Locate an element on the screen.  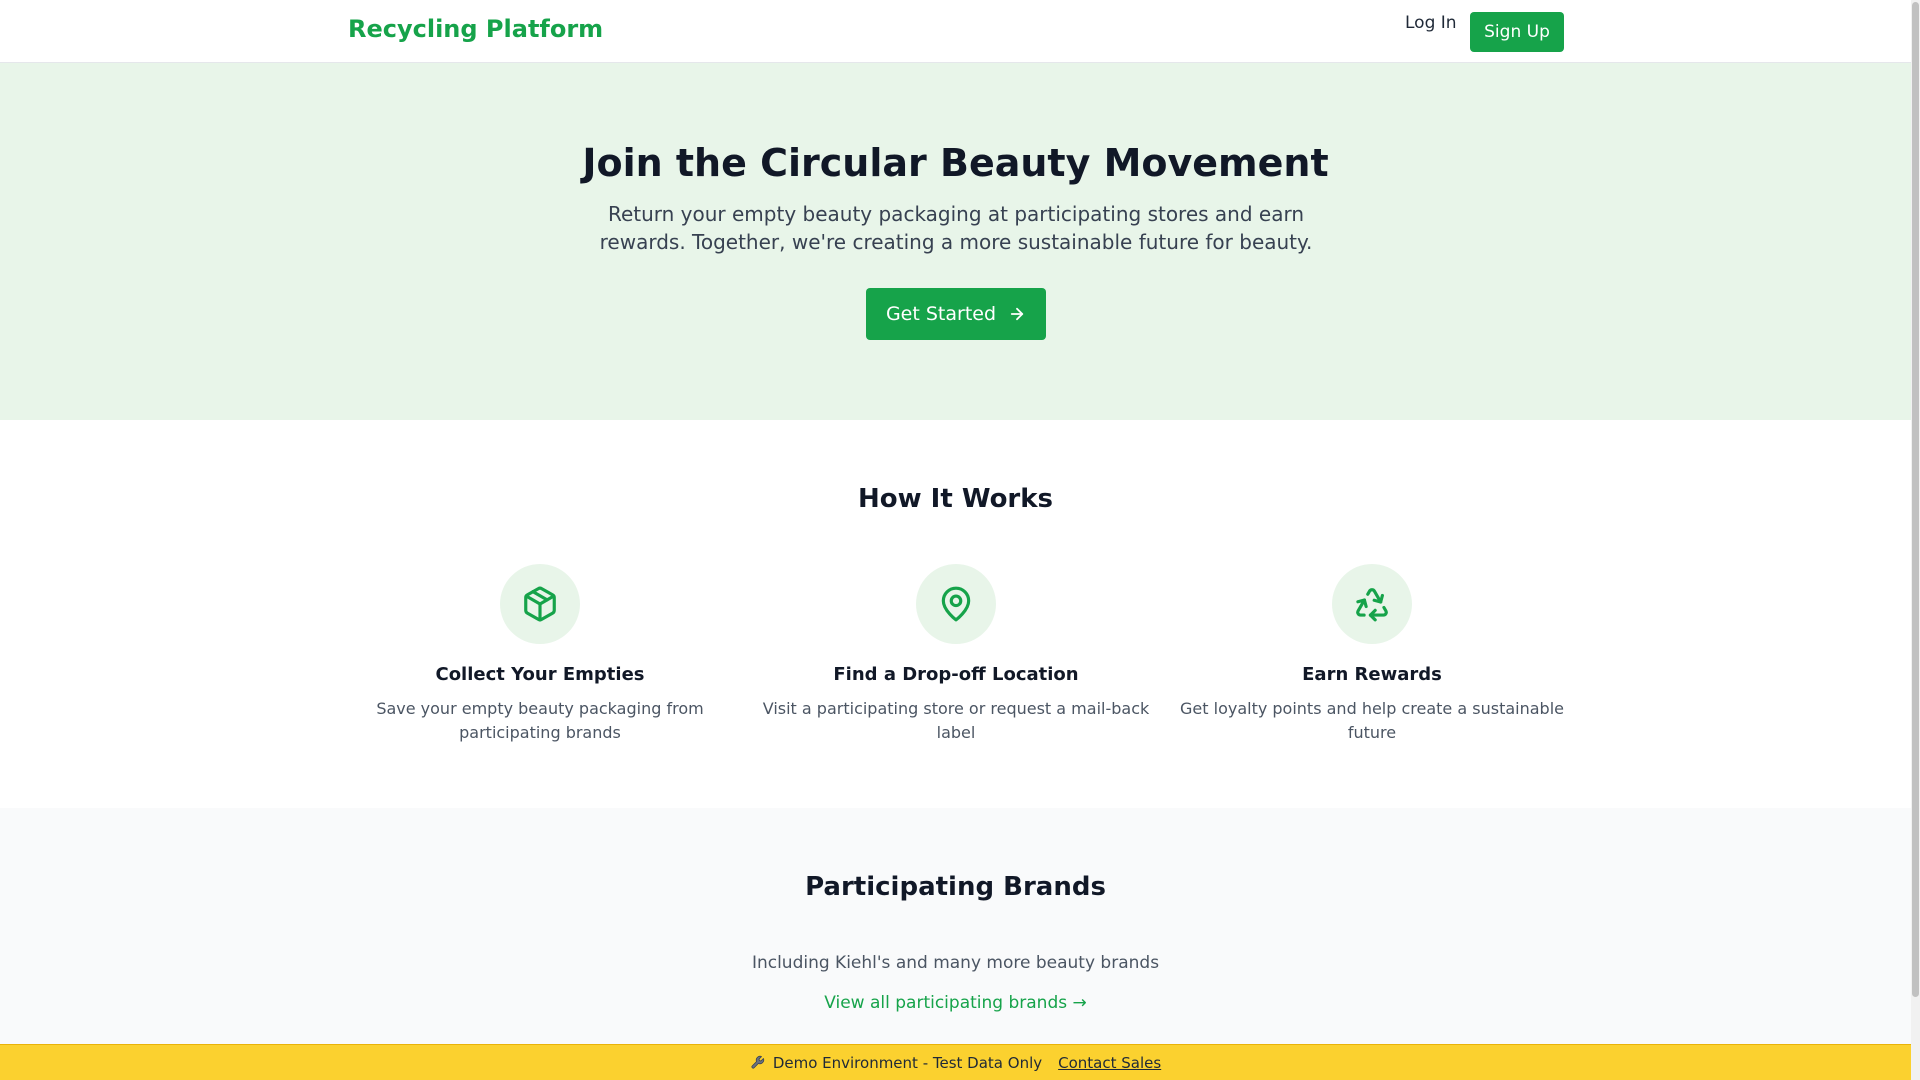
how-it-works-title: How It Works is located at coordinates (955, 499).